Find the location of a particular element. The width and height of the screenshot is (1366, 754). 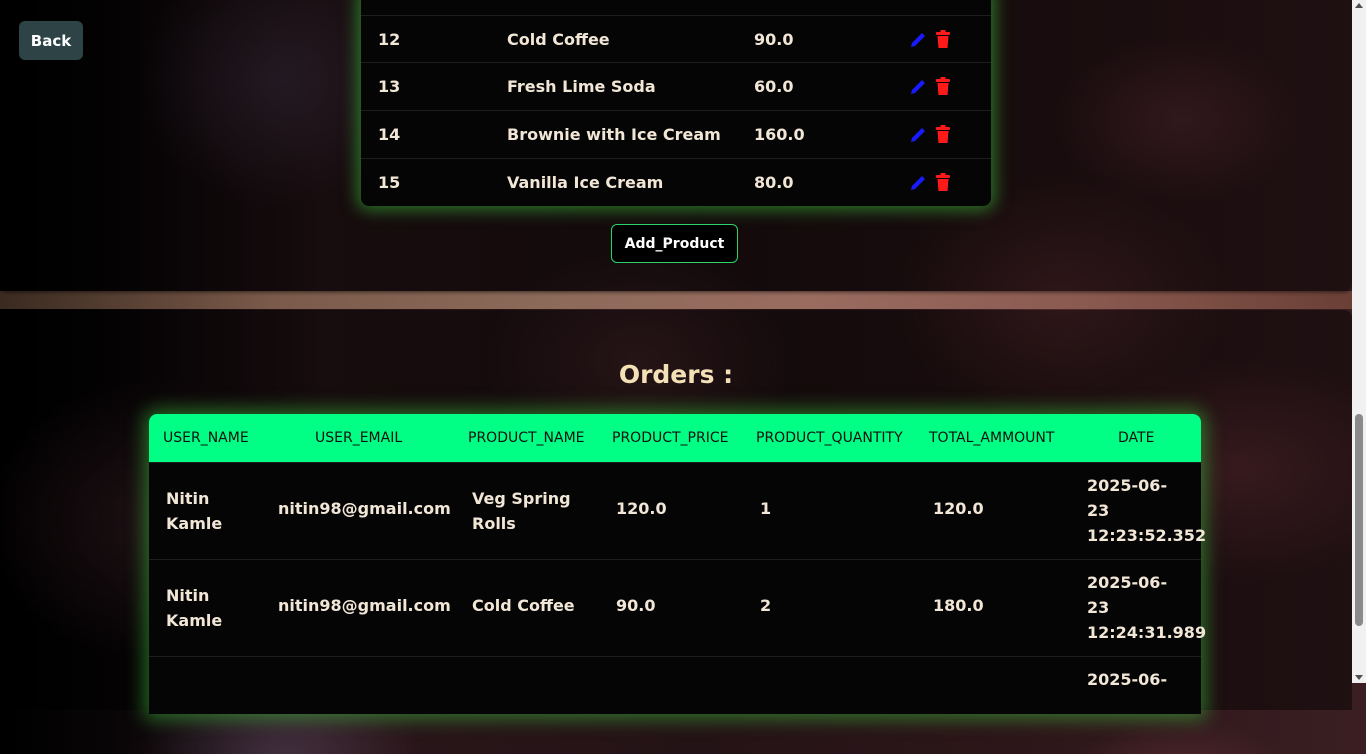

product-price: 160.0 is located at coordinates (779, 134).